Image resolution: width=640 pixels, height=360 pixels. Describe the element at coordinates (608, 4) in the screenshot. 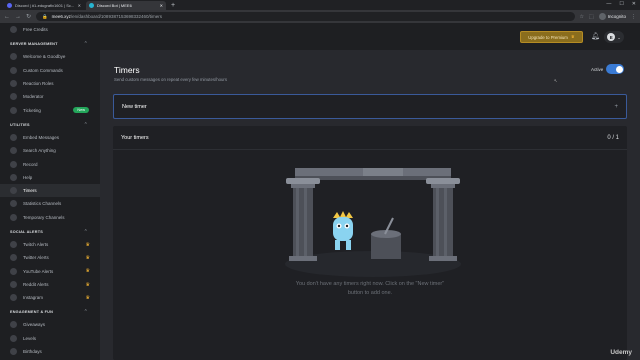

I see `minimize-icon: —` at that location.